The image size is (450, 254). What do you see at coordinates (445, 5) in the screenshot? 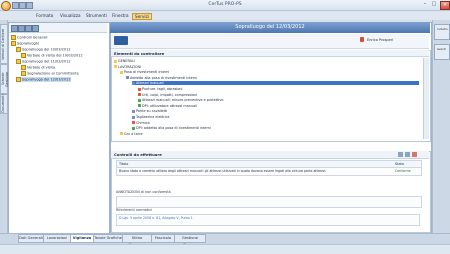
I see `close-button: ×` at bounding box center [445, 5].